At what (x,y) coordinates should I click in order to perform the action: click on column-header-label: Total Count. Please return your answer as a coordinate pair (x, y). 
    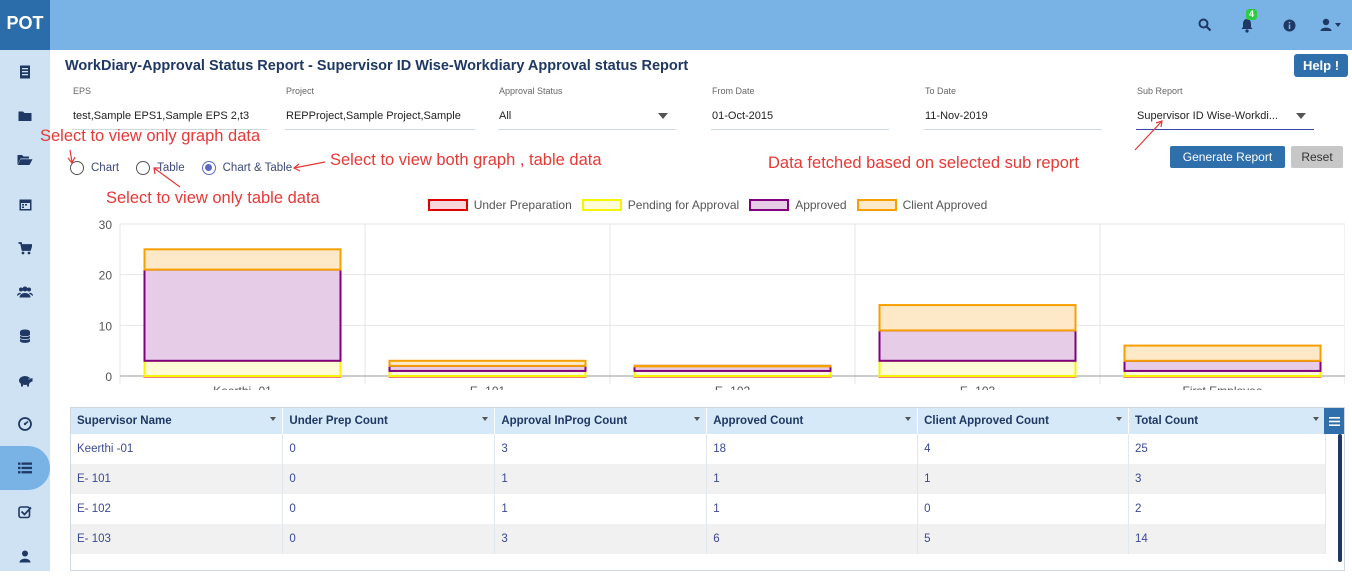
    Looking at the image, I should click on (1167, 421).